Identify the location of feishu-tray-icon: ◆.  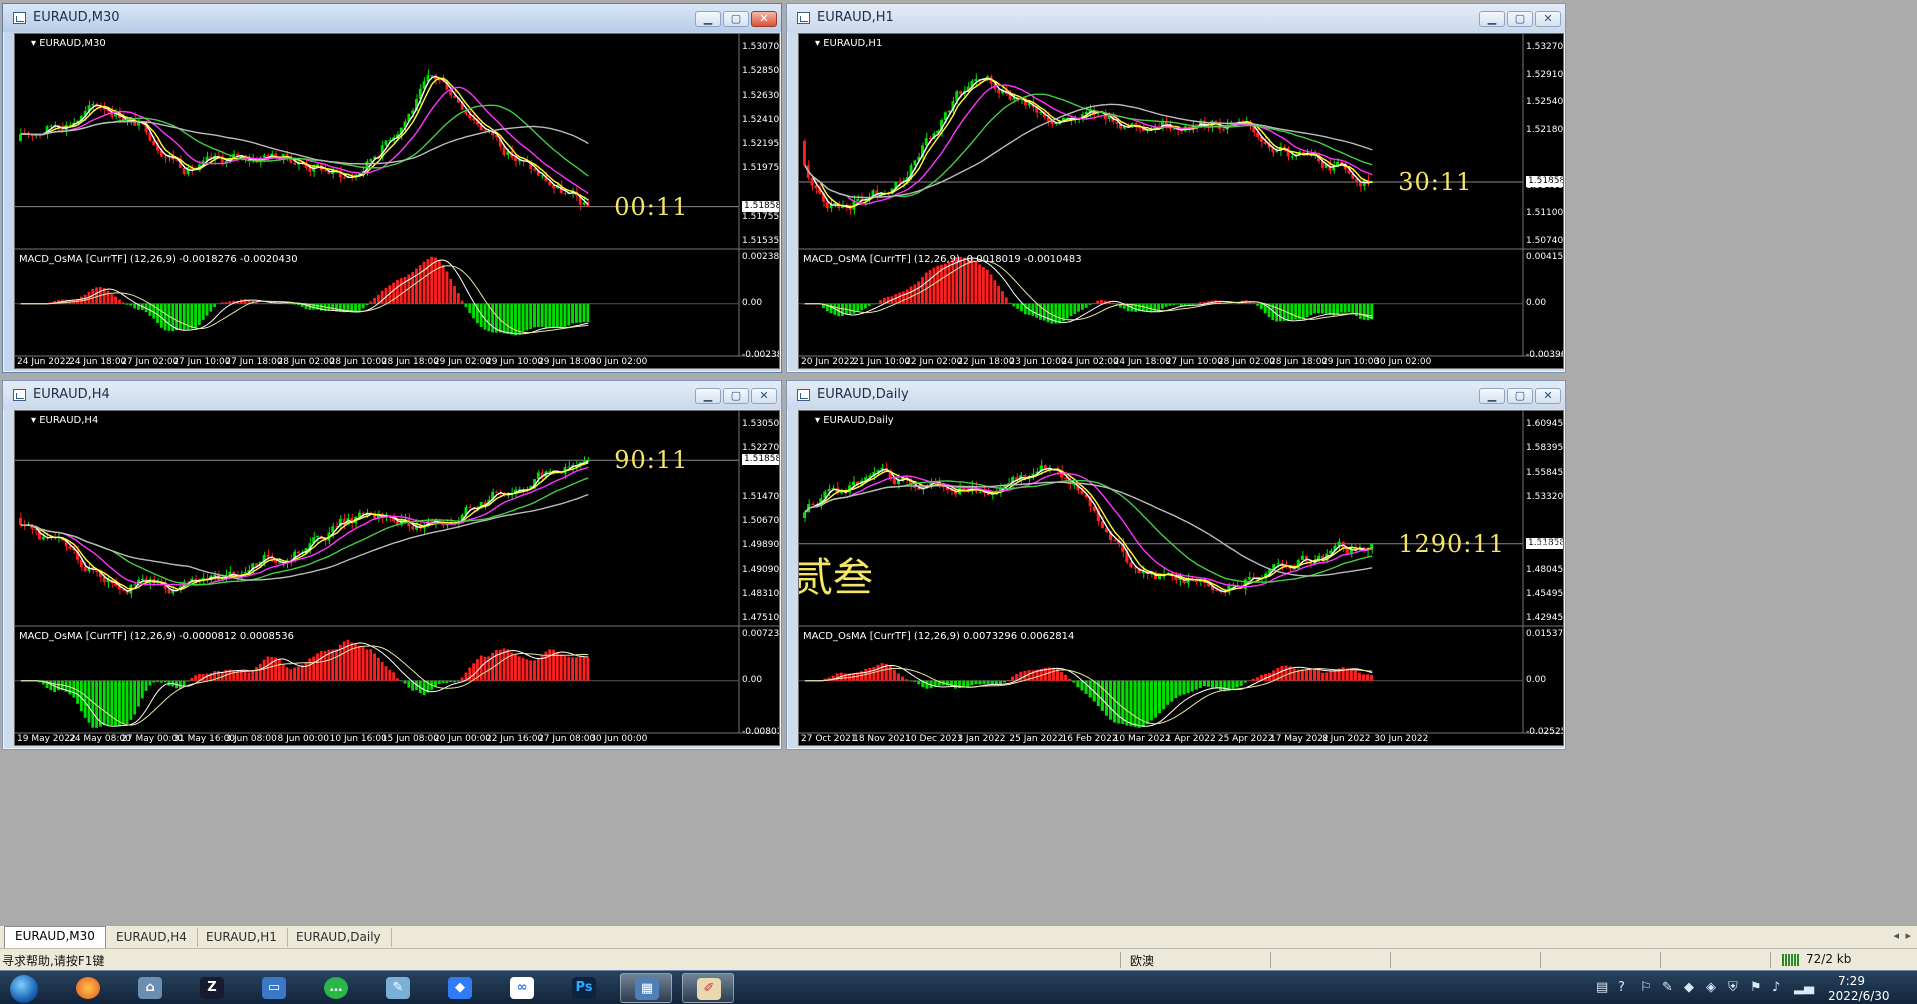
(1689, 987).